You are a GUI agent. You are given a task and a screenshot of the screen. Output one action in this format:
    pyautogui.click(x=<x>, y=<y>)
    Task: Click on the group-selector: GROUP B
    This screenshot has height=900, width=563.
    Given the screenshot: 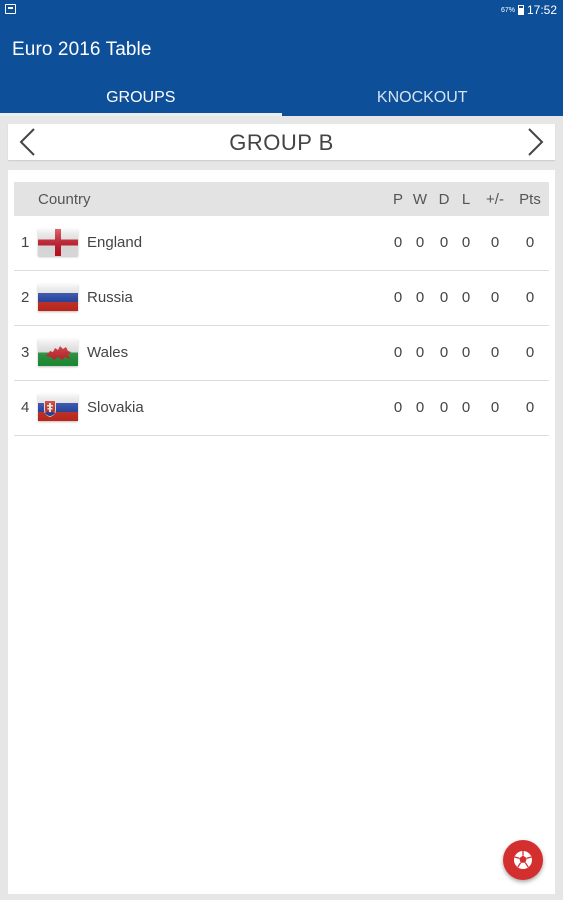 What is the action you would take?
    pyautogui.click(x=281, y=142)
    